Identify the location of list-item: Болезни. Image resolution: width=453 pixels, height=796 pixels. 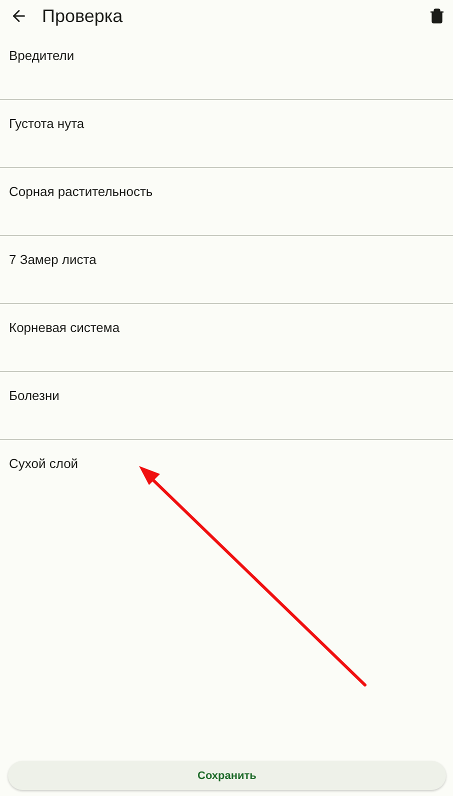
(226, 406).